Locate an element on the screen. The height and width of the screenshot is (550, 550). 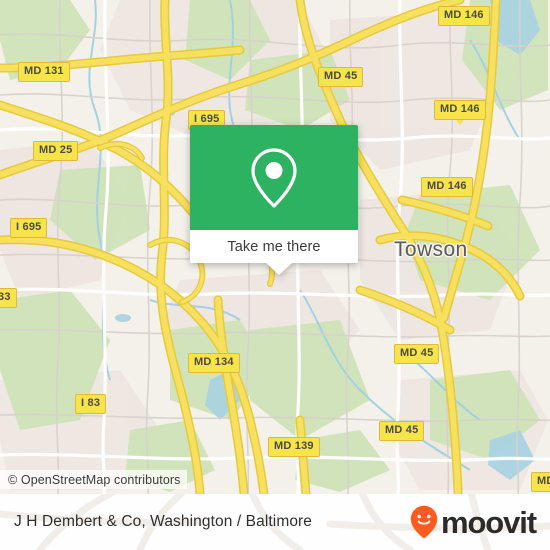
road-shield: MD 134 is located at coordinates (214, 363).